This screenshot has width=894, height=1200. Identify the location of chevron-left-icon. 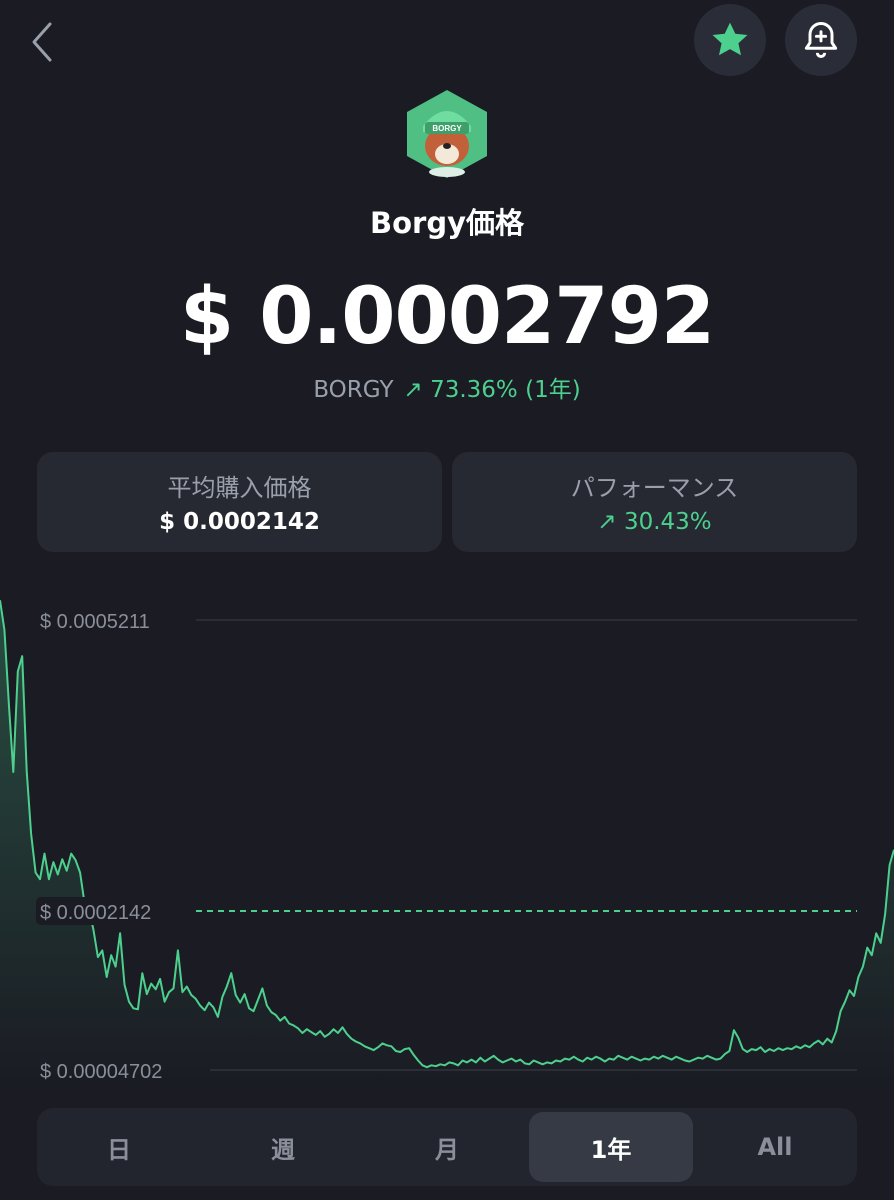
(42, 42).